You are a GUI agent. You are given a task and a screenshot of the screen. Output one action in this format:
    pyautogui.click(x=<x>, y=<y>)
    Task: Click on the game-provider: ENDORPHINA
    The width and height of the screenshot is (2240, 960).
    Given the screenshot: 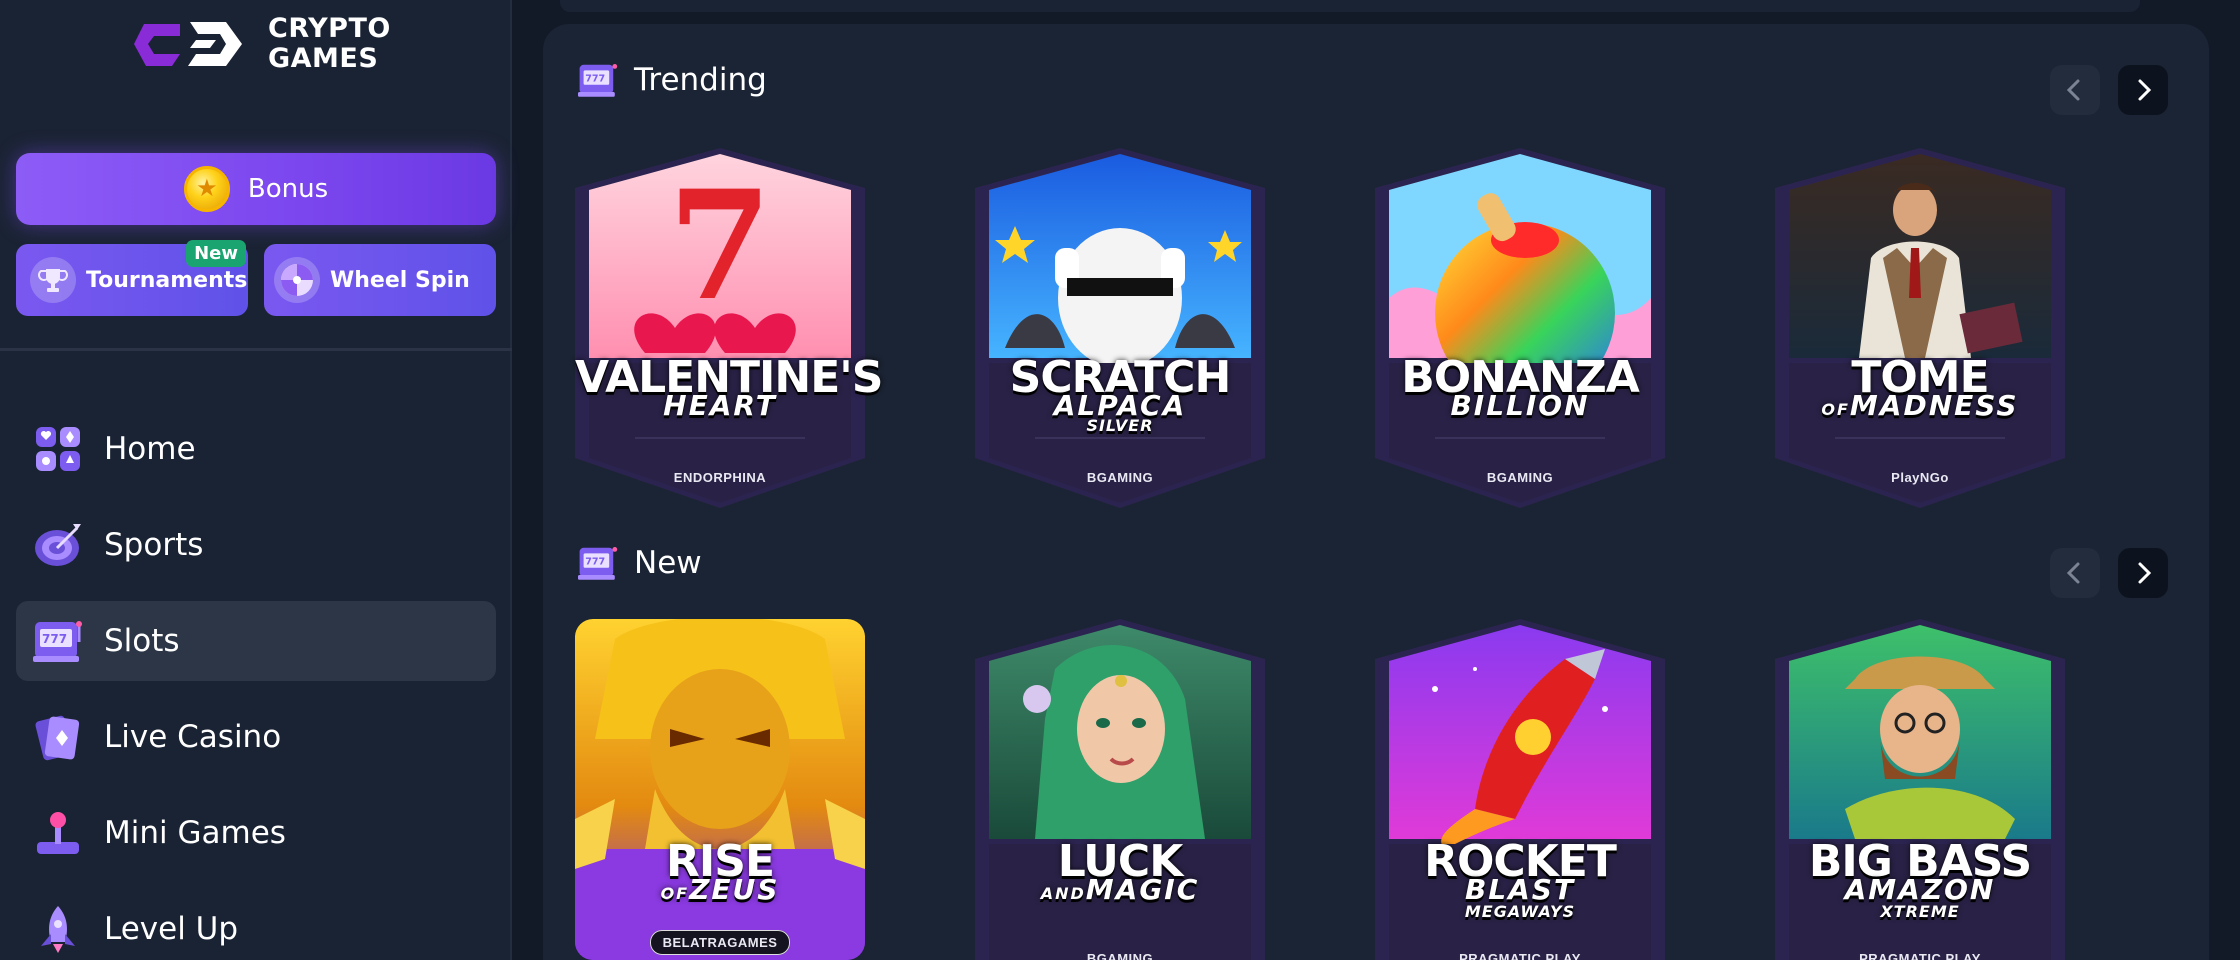 What is the action you would take?
    pyautogui.click(x=720, y=477)
    